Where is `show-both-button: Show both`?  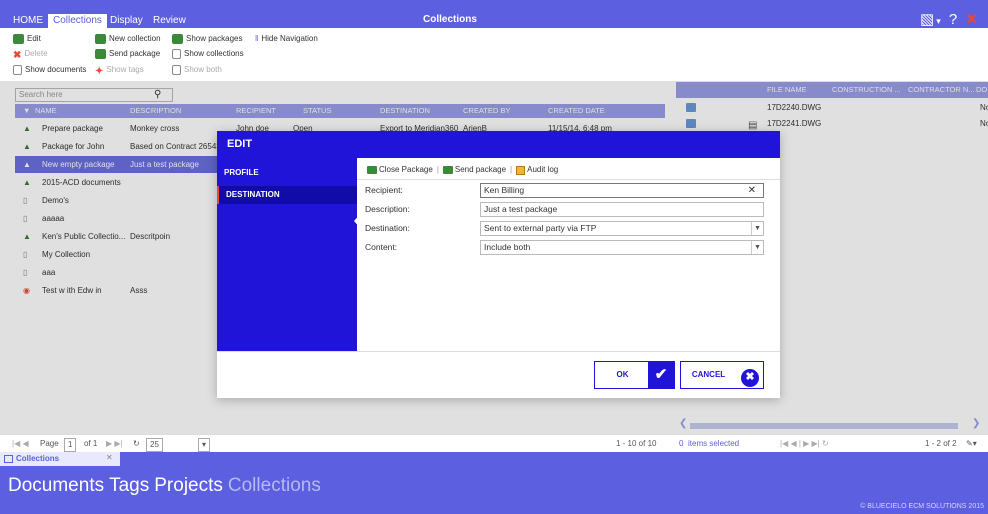 show-both-button: Show both is located at coordinates (197, 70).